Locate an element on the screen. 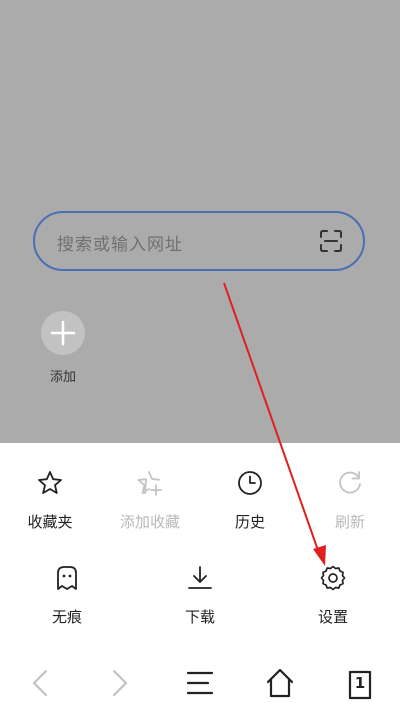 The image size is (400, 711). tabs-button: 1 is located at coordinates (360, 683).